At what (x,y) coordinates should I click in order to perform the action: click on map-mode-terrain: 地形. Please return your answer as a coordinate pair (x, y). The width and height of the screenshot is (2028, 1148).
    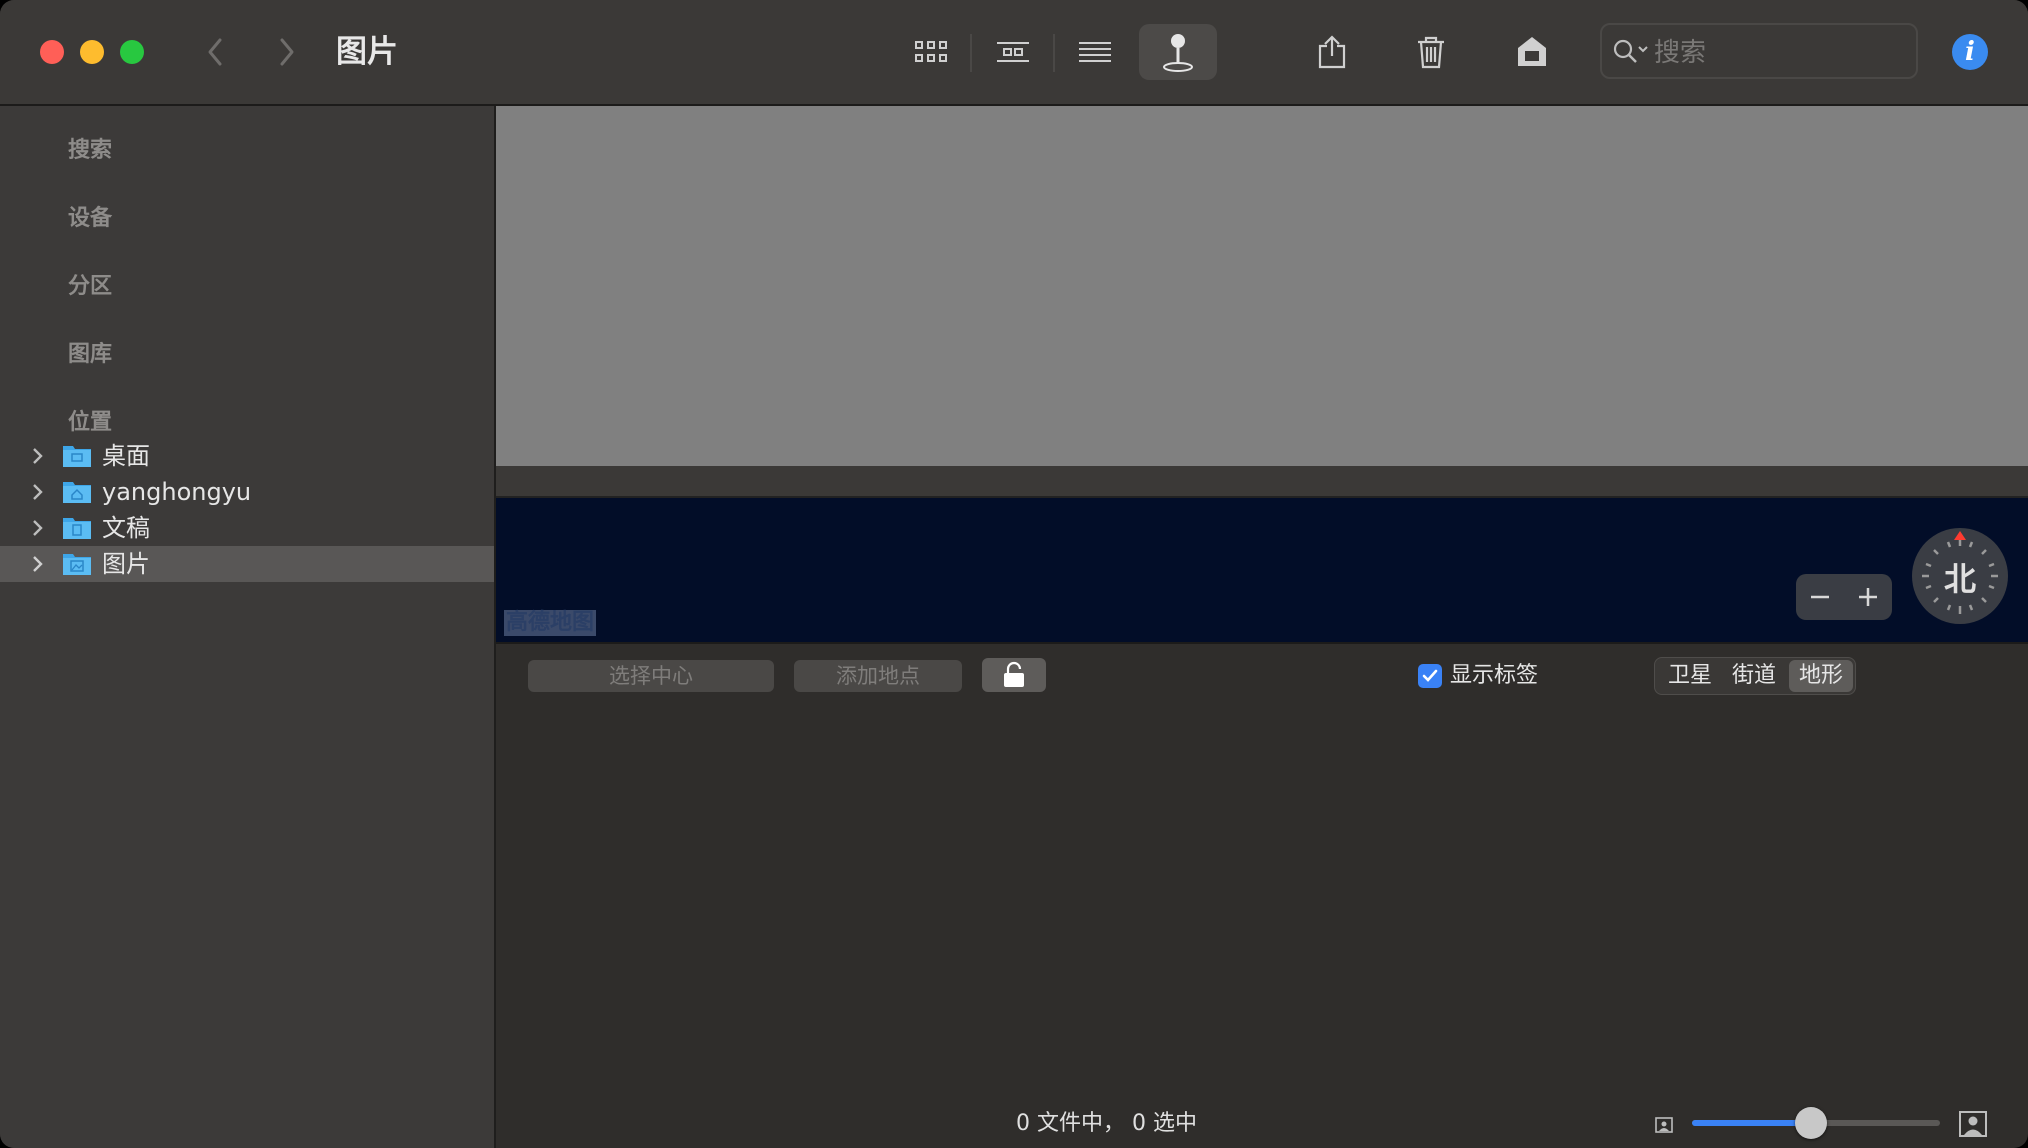
    Looking at the image, I should click on (1821, 676).